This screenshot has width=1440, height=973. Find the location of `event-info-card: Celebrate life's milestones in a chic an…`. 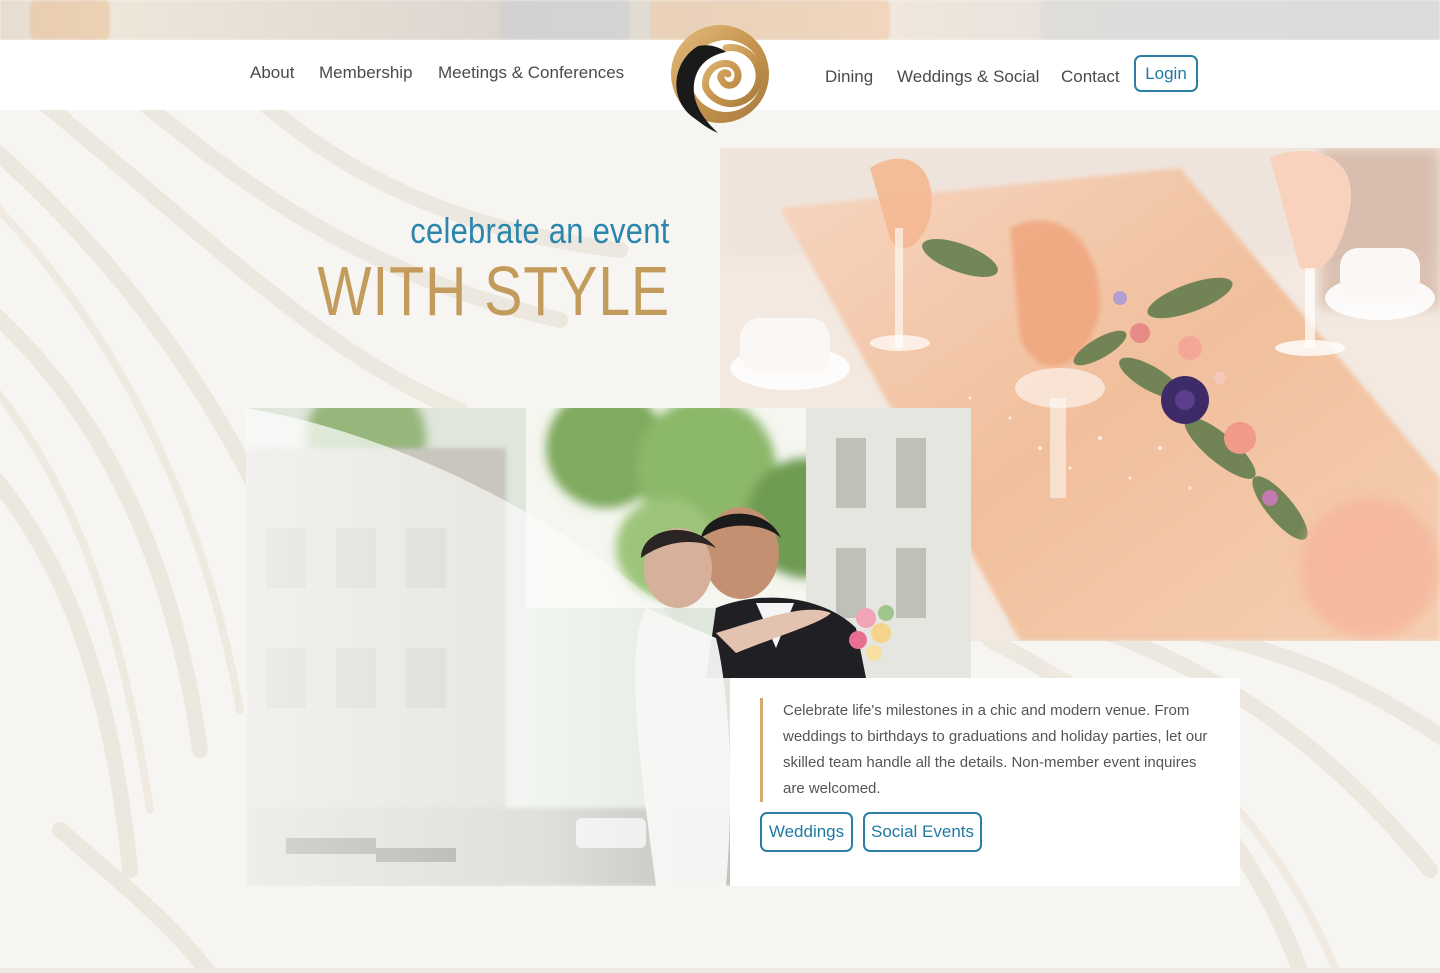

event-info-card: Celebrate life's milestones in a chic an… is located at coordinates (985, 782).